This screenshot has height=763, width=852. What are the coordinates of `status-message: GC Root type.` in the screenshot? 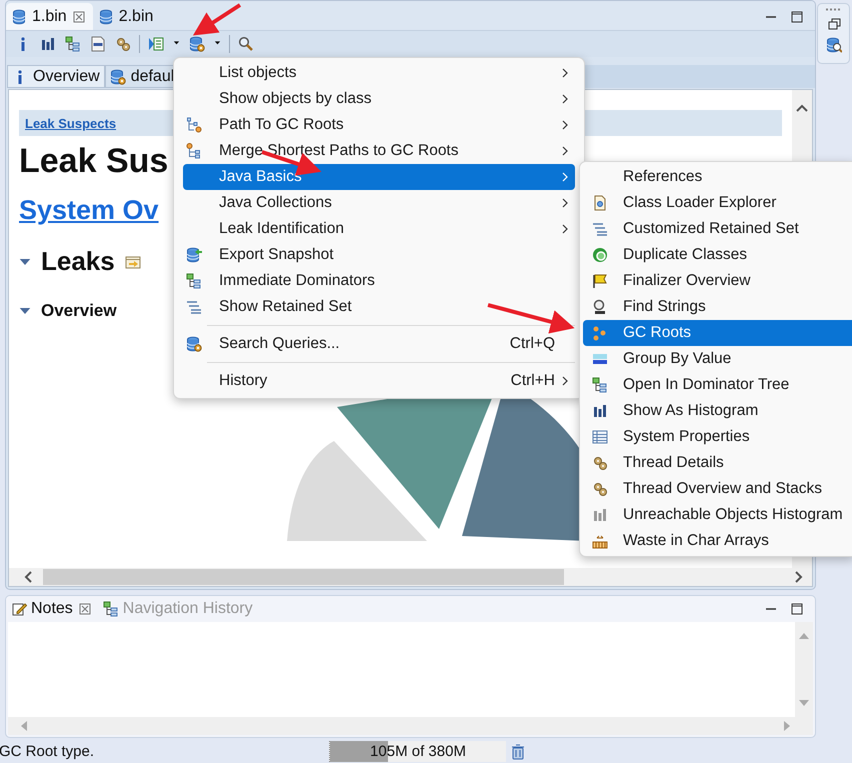 It's located at (48, 751).